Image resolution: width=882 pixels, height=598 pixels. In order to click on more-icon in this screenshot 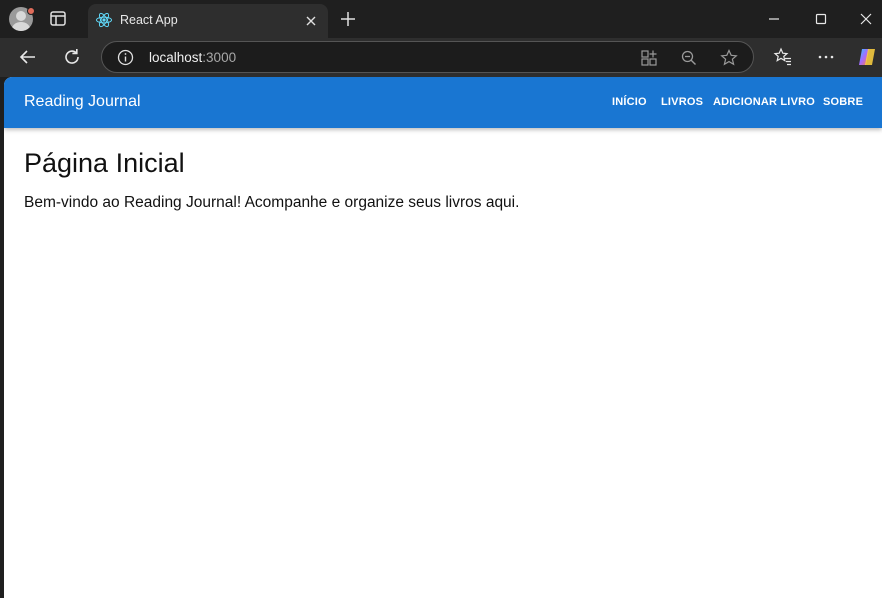, I will do `click(826, 57)`.